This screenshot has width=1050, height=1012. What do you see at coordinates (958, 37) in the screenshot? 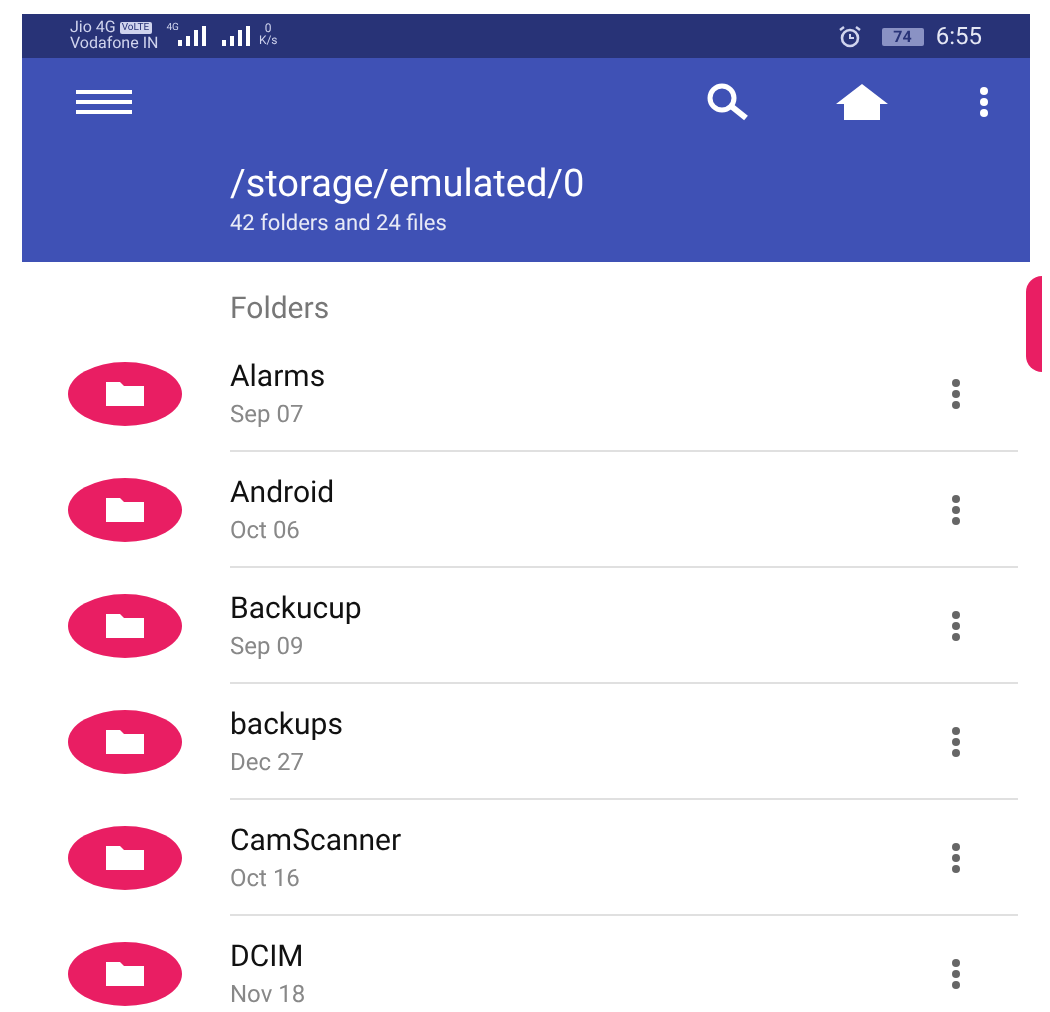
I see `clock-time: 6:55` at bounding box center [958, 37].